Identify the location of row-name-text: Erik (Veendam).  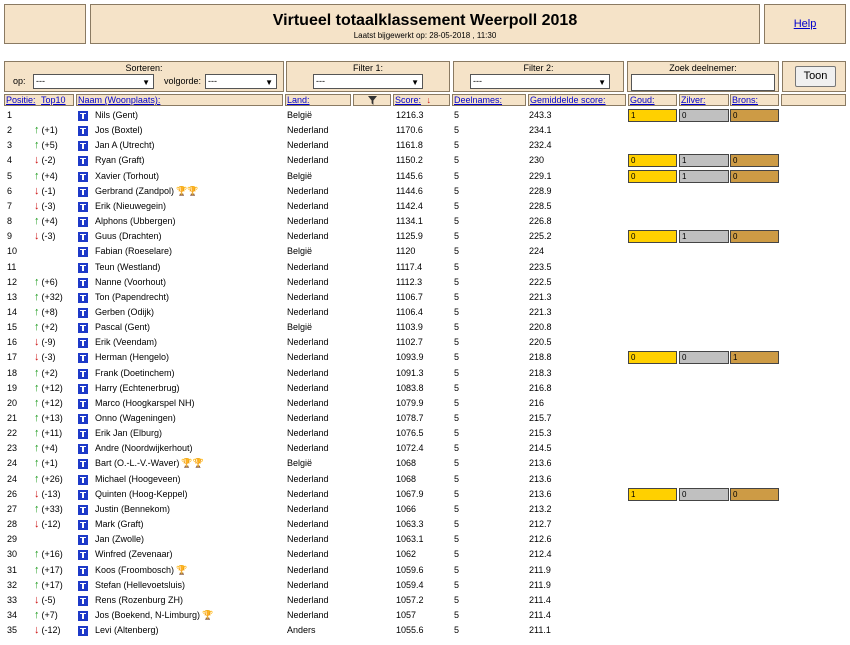
(126, 342).